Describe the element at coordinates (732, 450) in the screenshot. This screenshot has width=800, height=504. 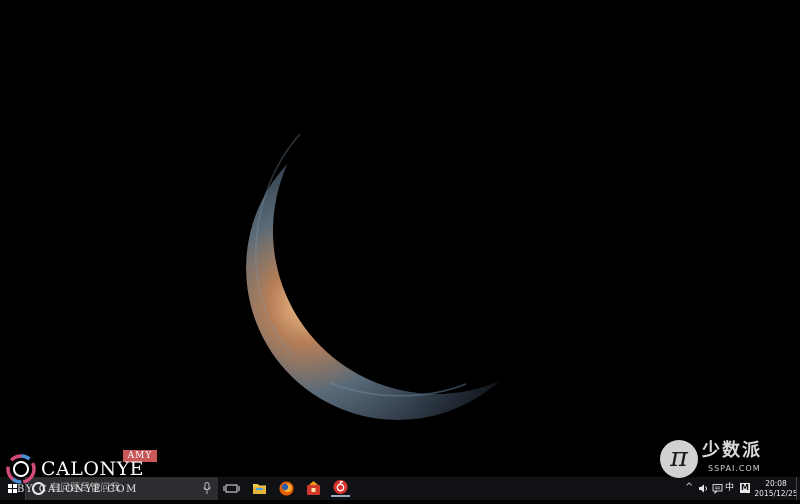
I see `watermark-name: 少数派` at that location.